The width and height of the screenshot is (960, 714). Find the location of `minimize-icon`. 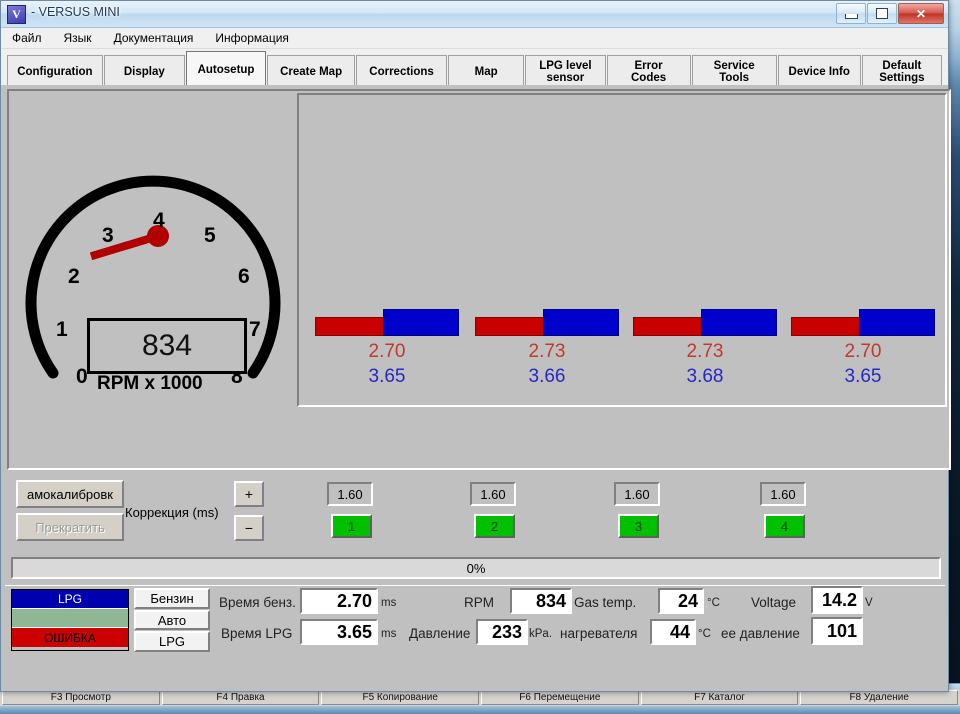

minimize-icon is located at coordinates (851, 16).